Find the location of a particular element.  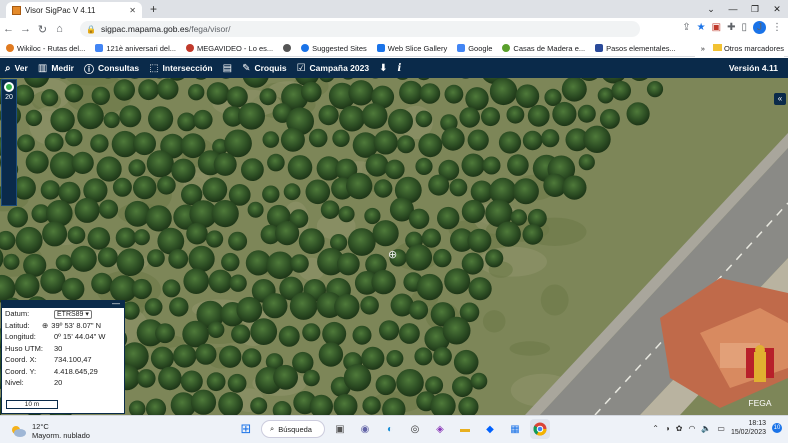

tray-app-icon: ◑ is located at coordinates (667, 428).